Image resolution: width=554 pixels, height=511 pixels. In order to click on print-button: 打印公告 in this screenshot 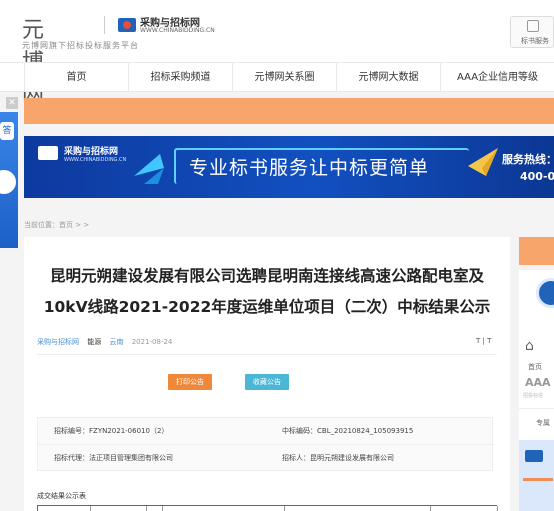, I will do `click(190, 382)`.